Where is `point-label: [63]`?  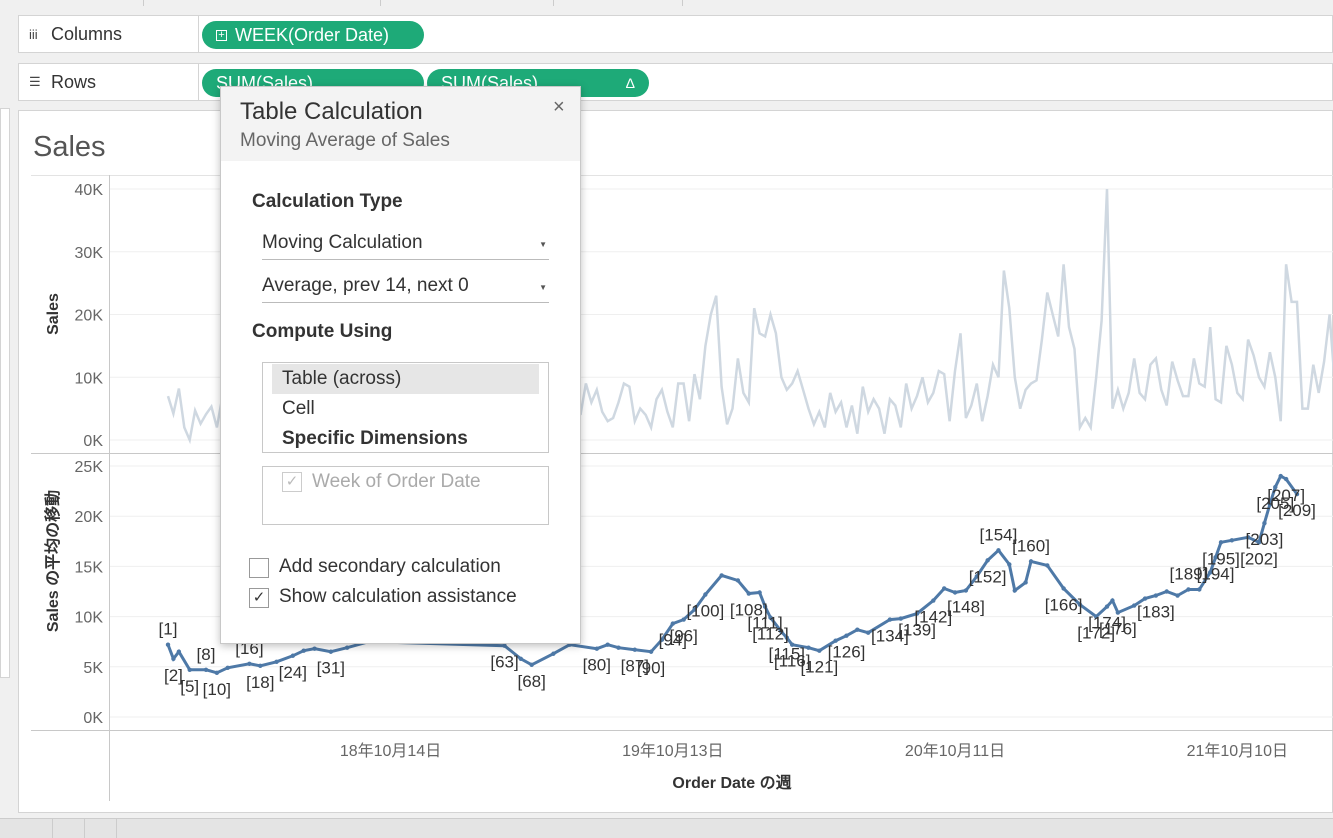 point-label: [63] is located at coordinates (504, 662).